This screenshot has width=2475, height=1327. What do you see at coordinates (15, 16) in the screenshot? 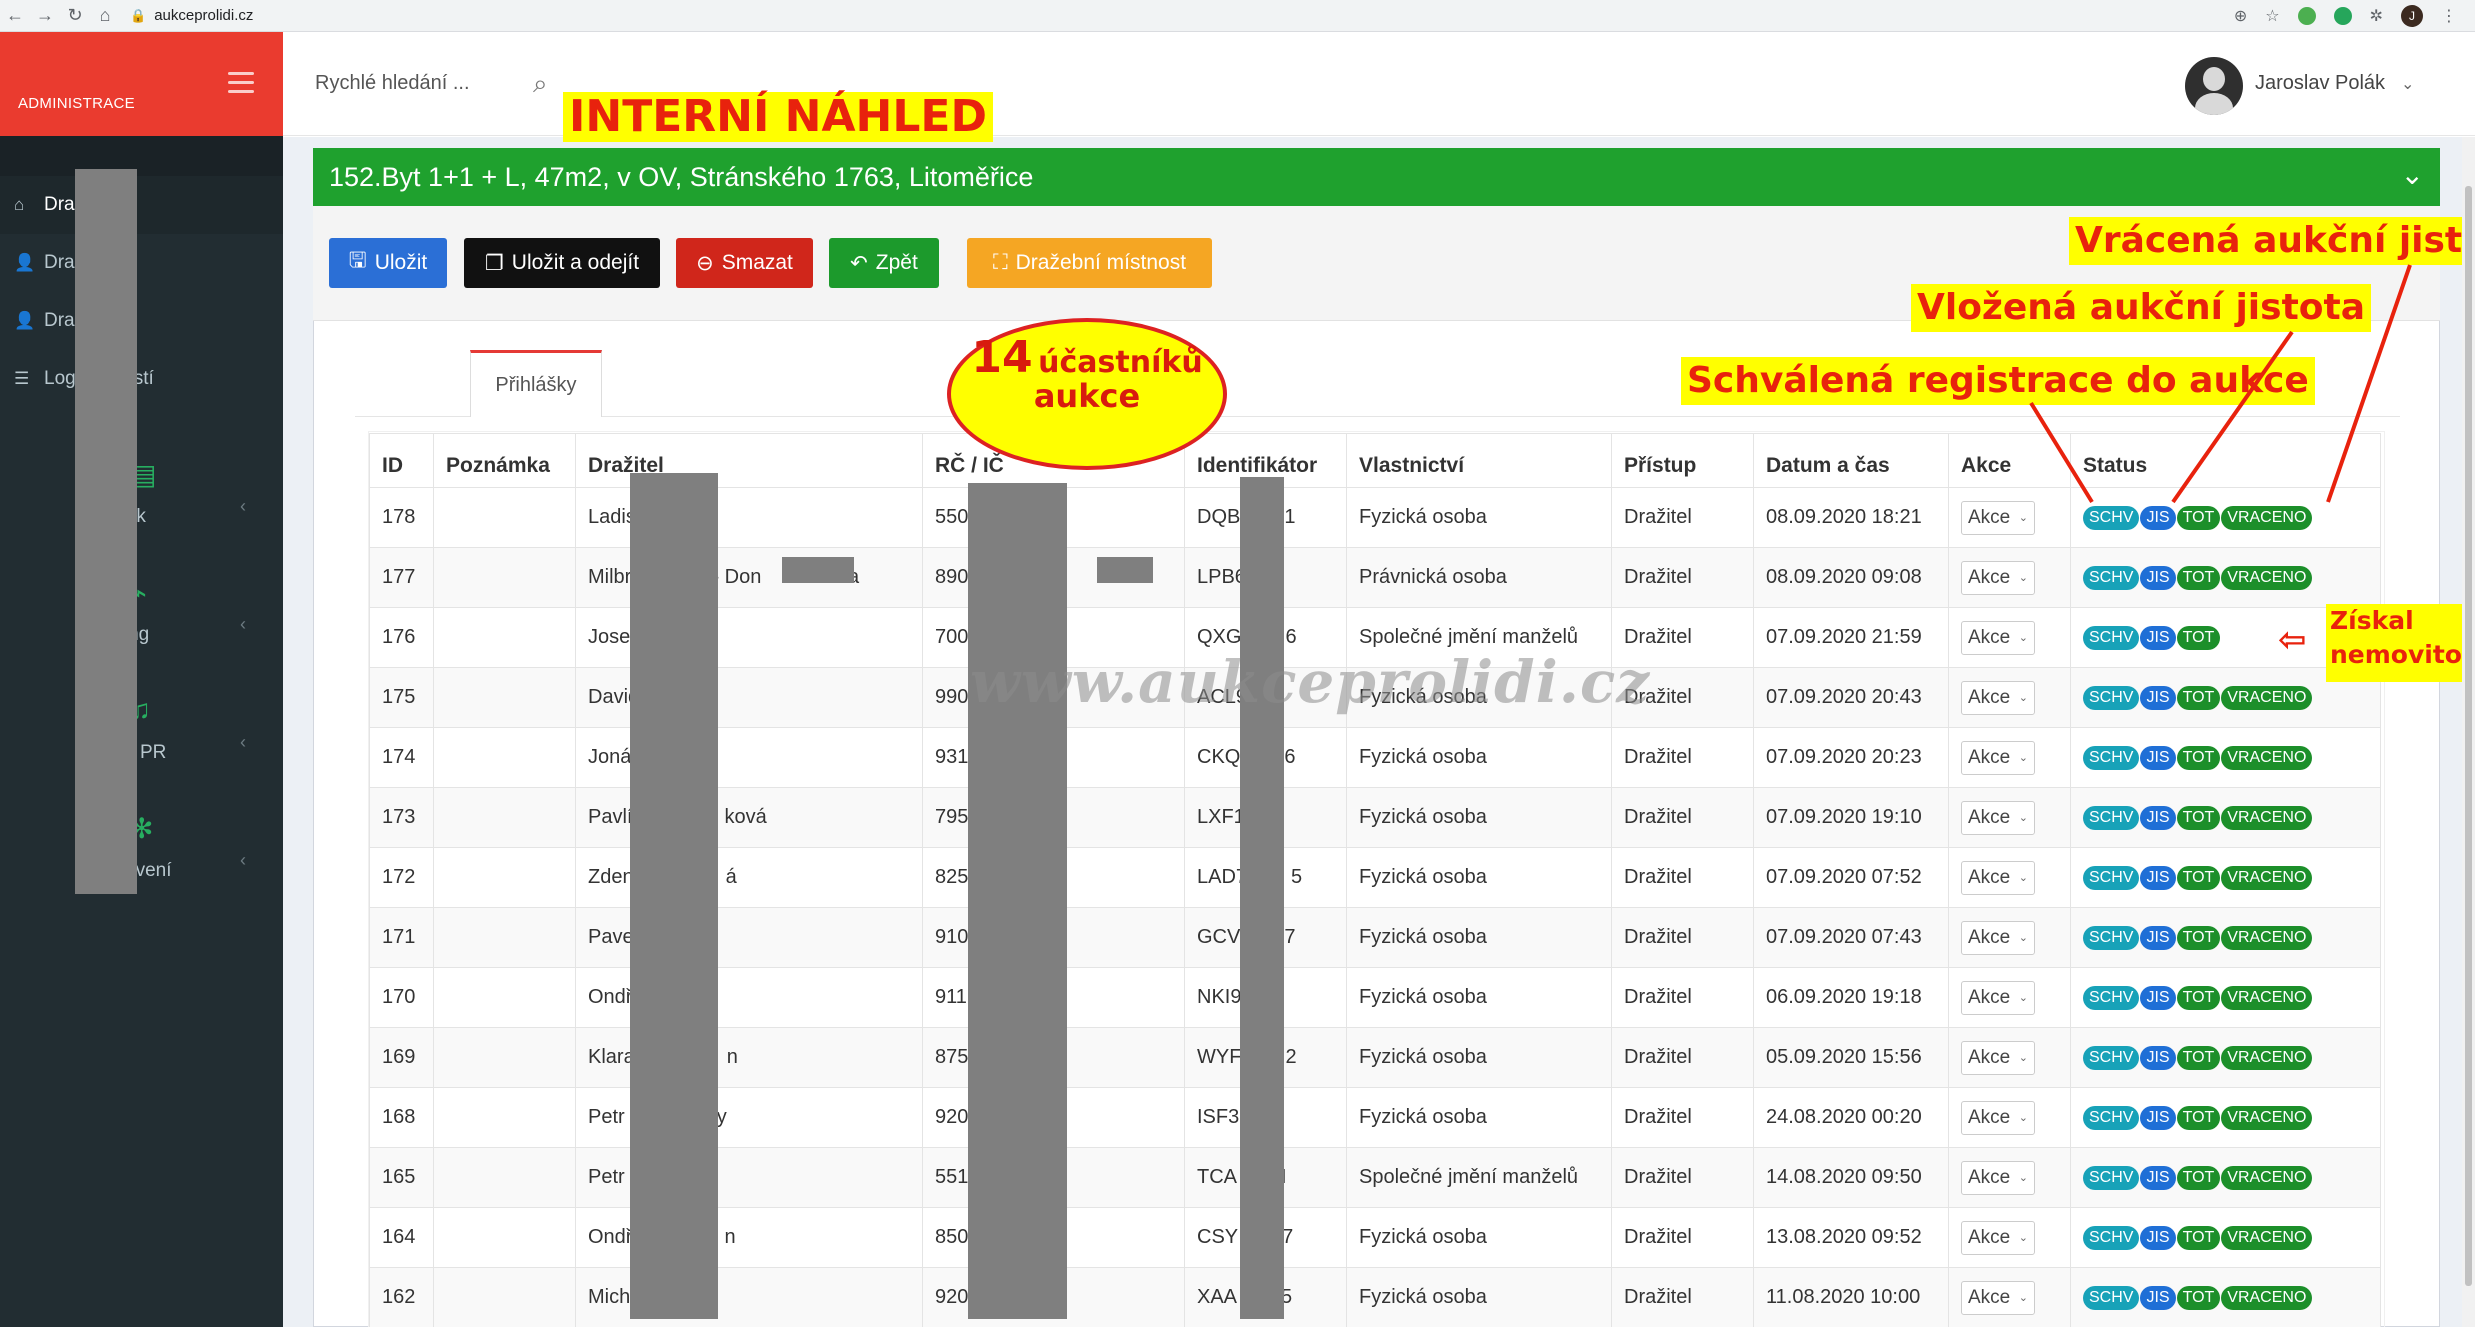
I see `back-arrow-icon: ←` at bounding box center [15, 16].